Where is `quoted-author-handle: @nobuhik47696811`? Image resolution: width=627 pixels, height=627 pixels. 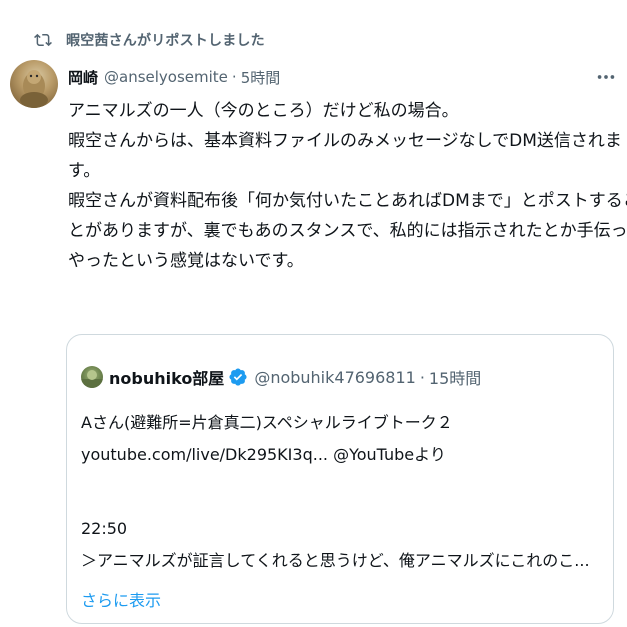 quoted-author-handle: @nobuhik47696811 is located at coordinates (335, 377).